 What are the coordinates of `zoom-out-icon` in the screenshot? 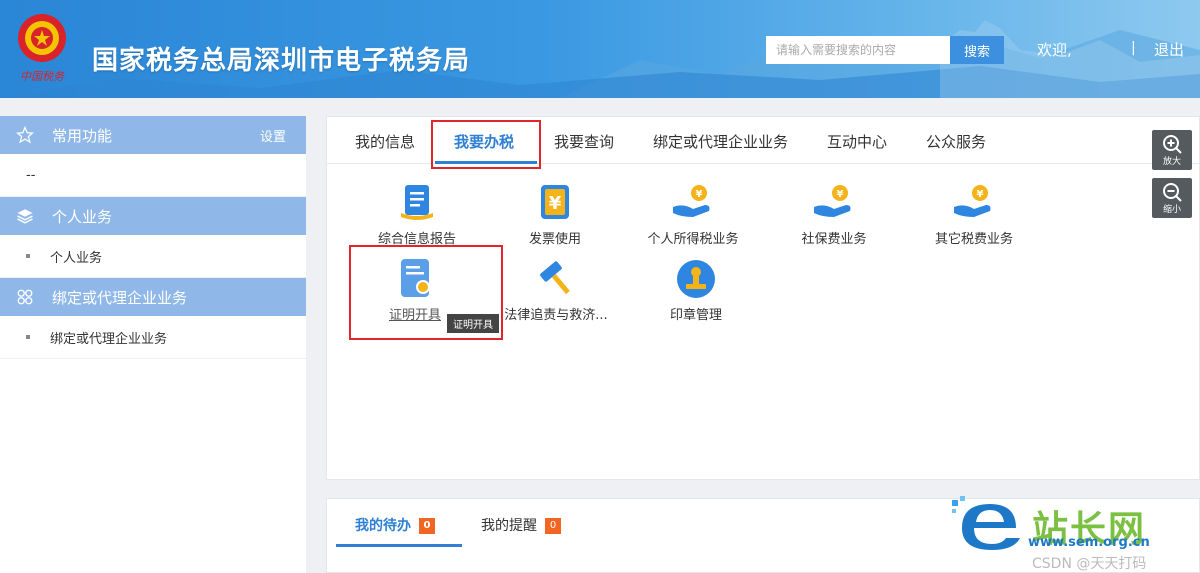 It's located at (1172, 192).